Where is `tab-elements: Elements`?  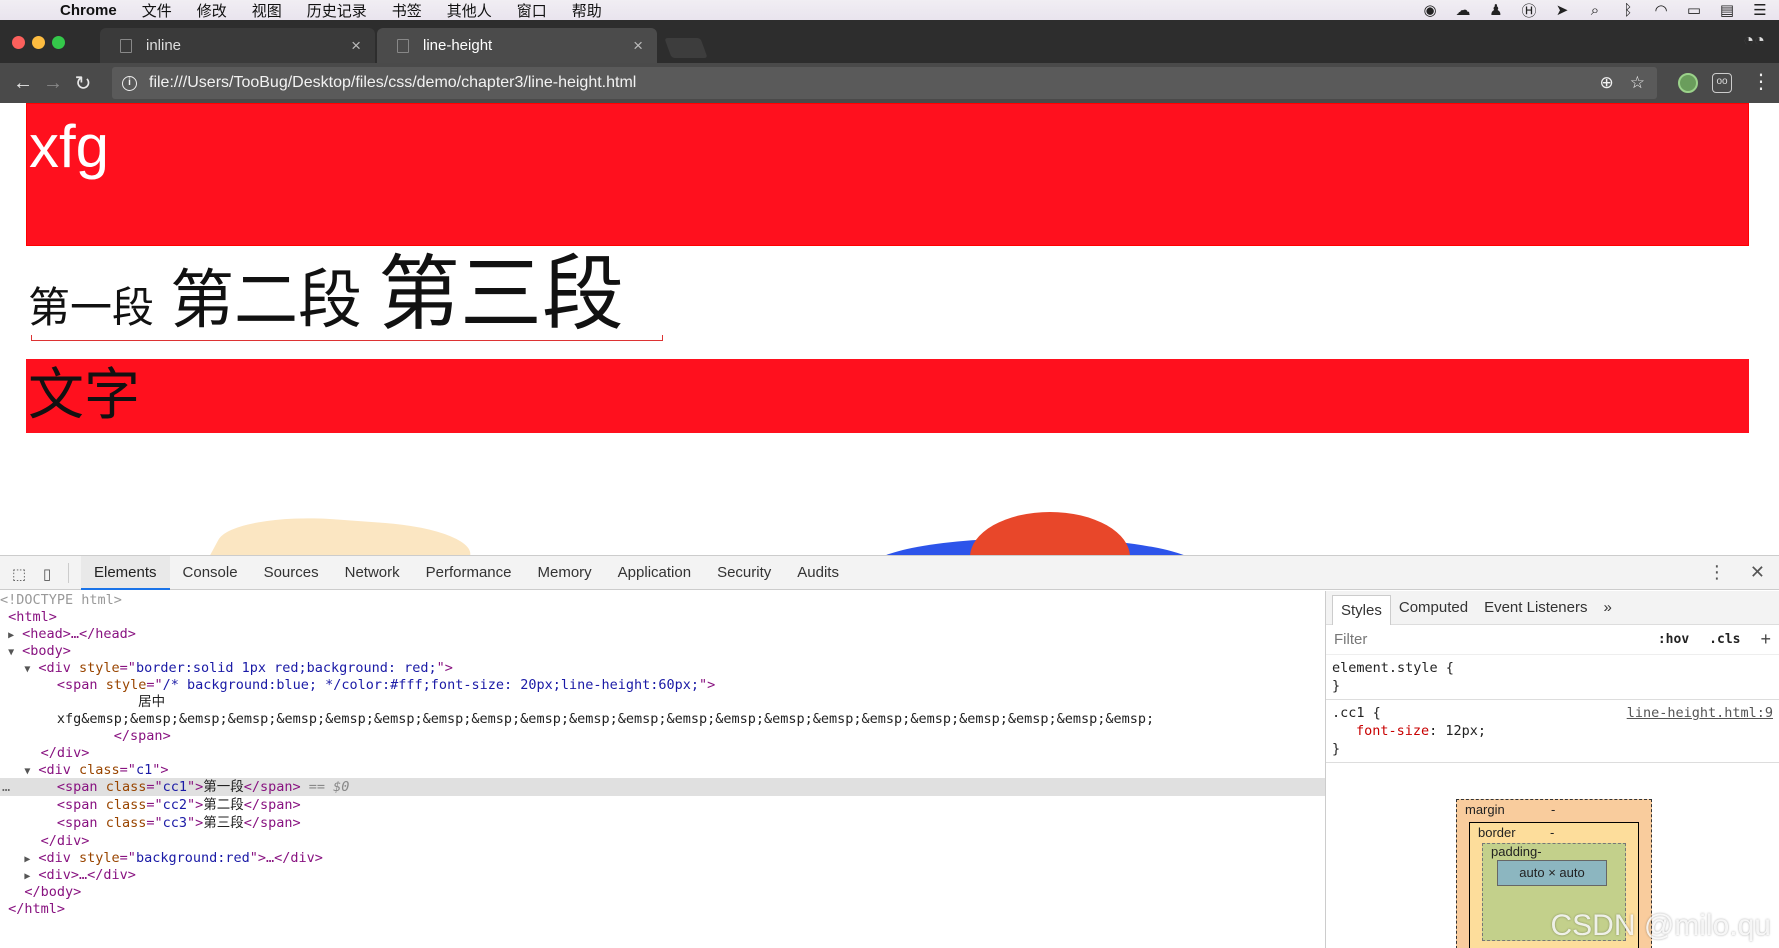
tab-elements: Elements is located at coordinates (125, 572).